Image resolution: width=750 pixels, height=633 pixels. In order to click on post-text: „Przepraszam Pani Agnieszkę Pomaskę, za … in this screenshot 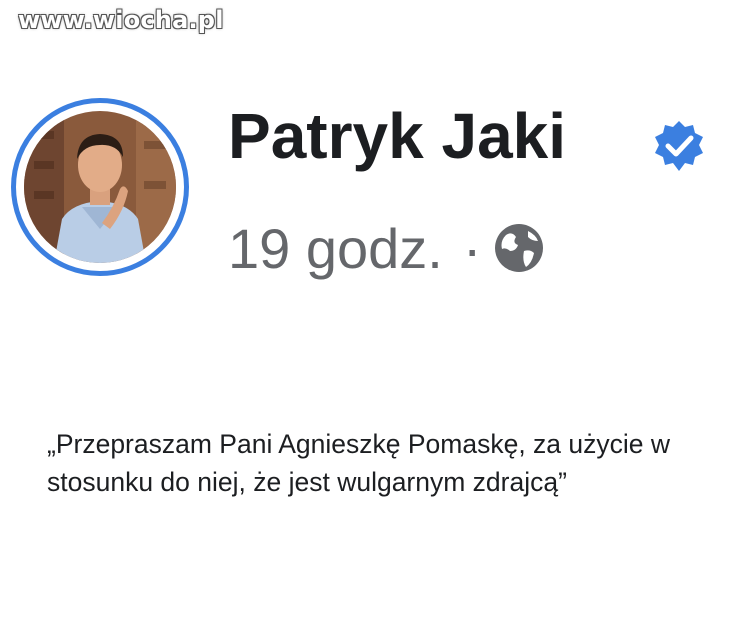, I will do `click(359, 463)`.